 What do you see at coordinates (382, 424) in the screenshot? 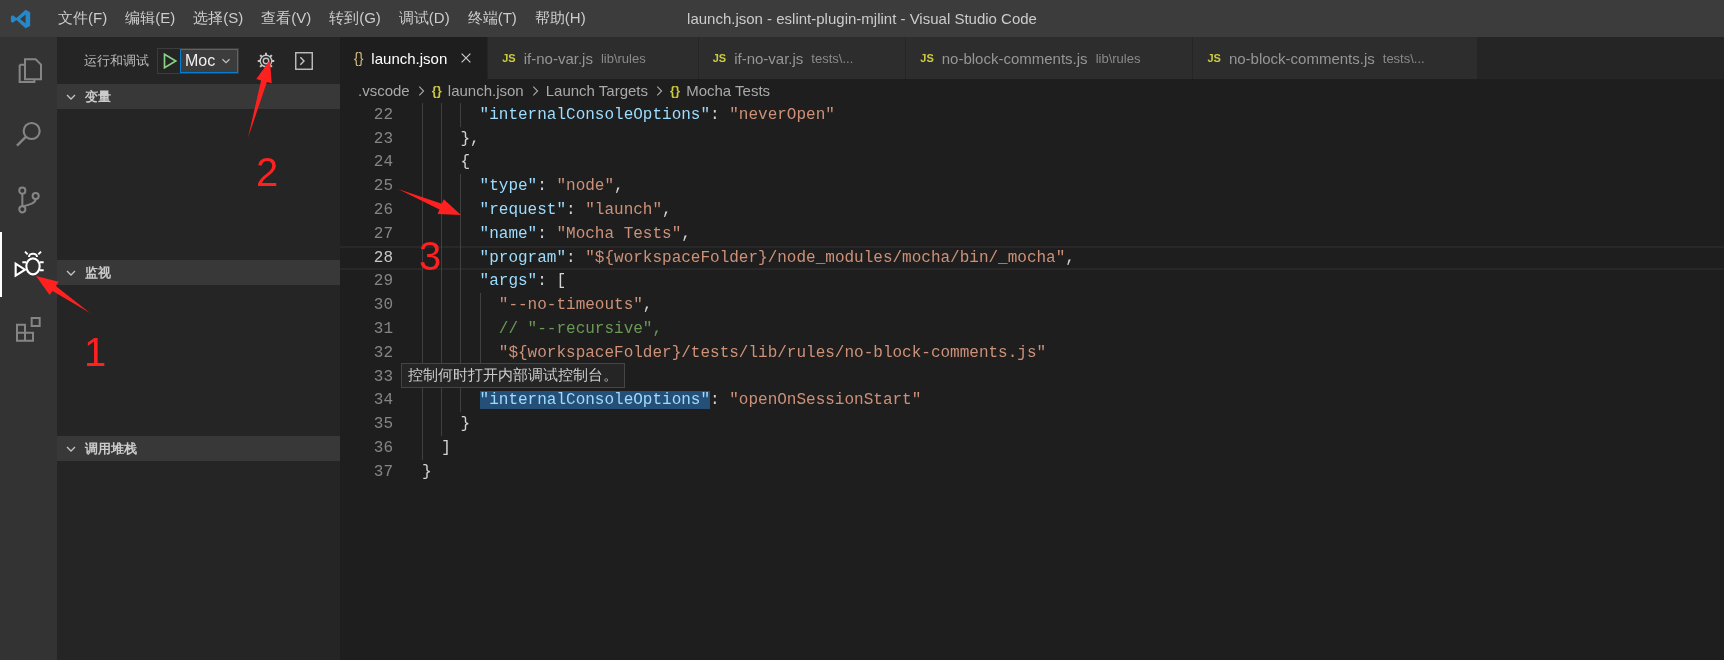
I see `line-number: 35` at bounding box center [382, 424].